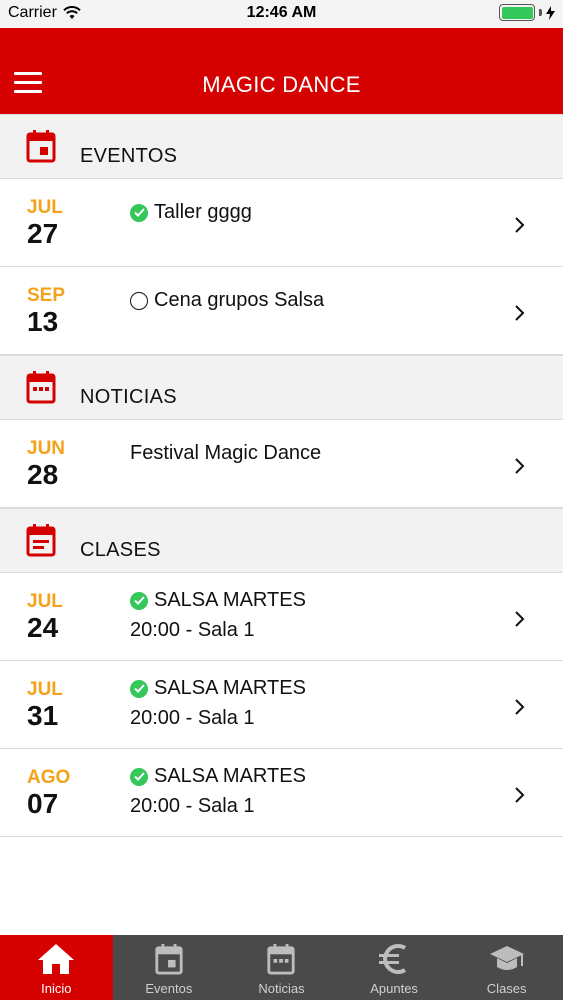 The image size is (563, 1000). What do you see at coordinates (56, 959) in the screenshot?
I see `home-icon` at bounding box center [56, 959].